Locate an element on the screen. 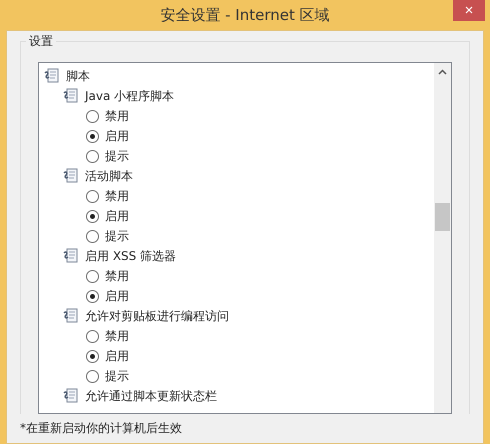  window-title: 安全设置 - Internet 区域 is located at coordinates (245, 15).